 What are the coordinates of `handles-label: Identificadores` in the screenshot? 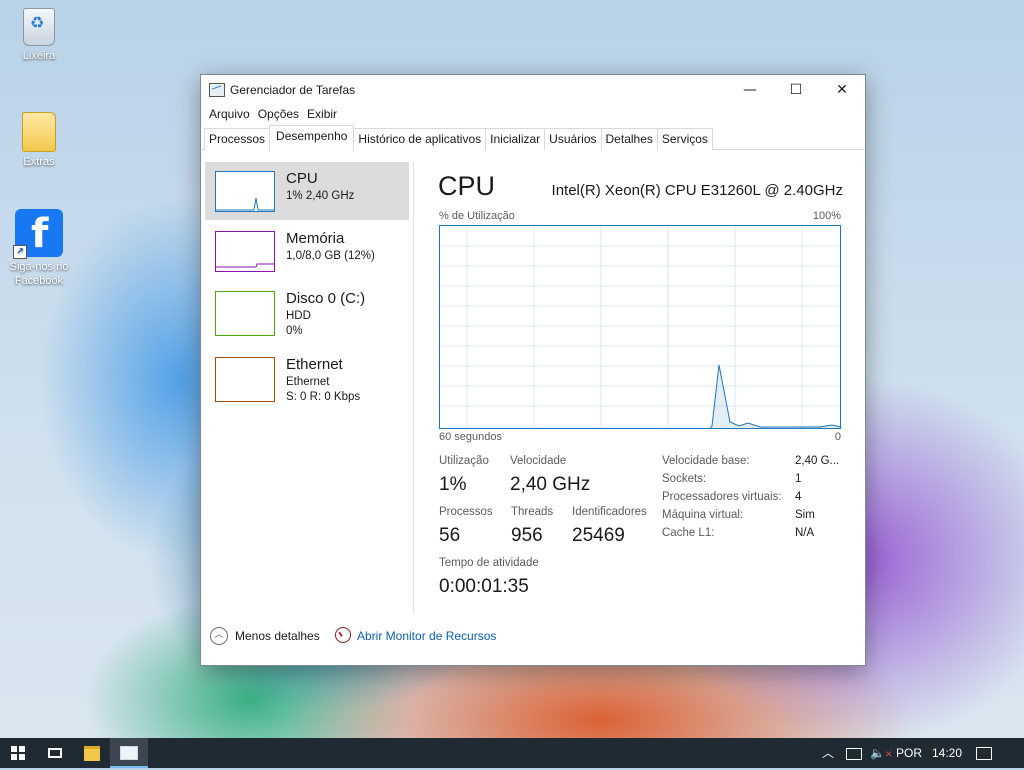 It's located at (609, 512).